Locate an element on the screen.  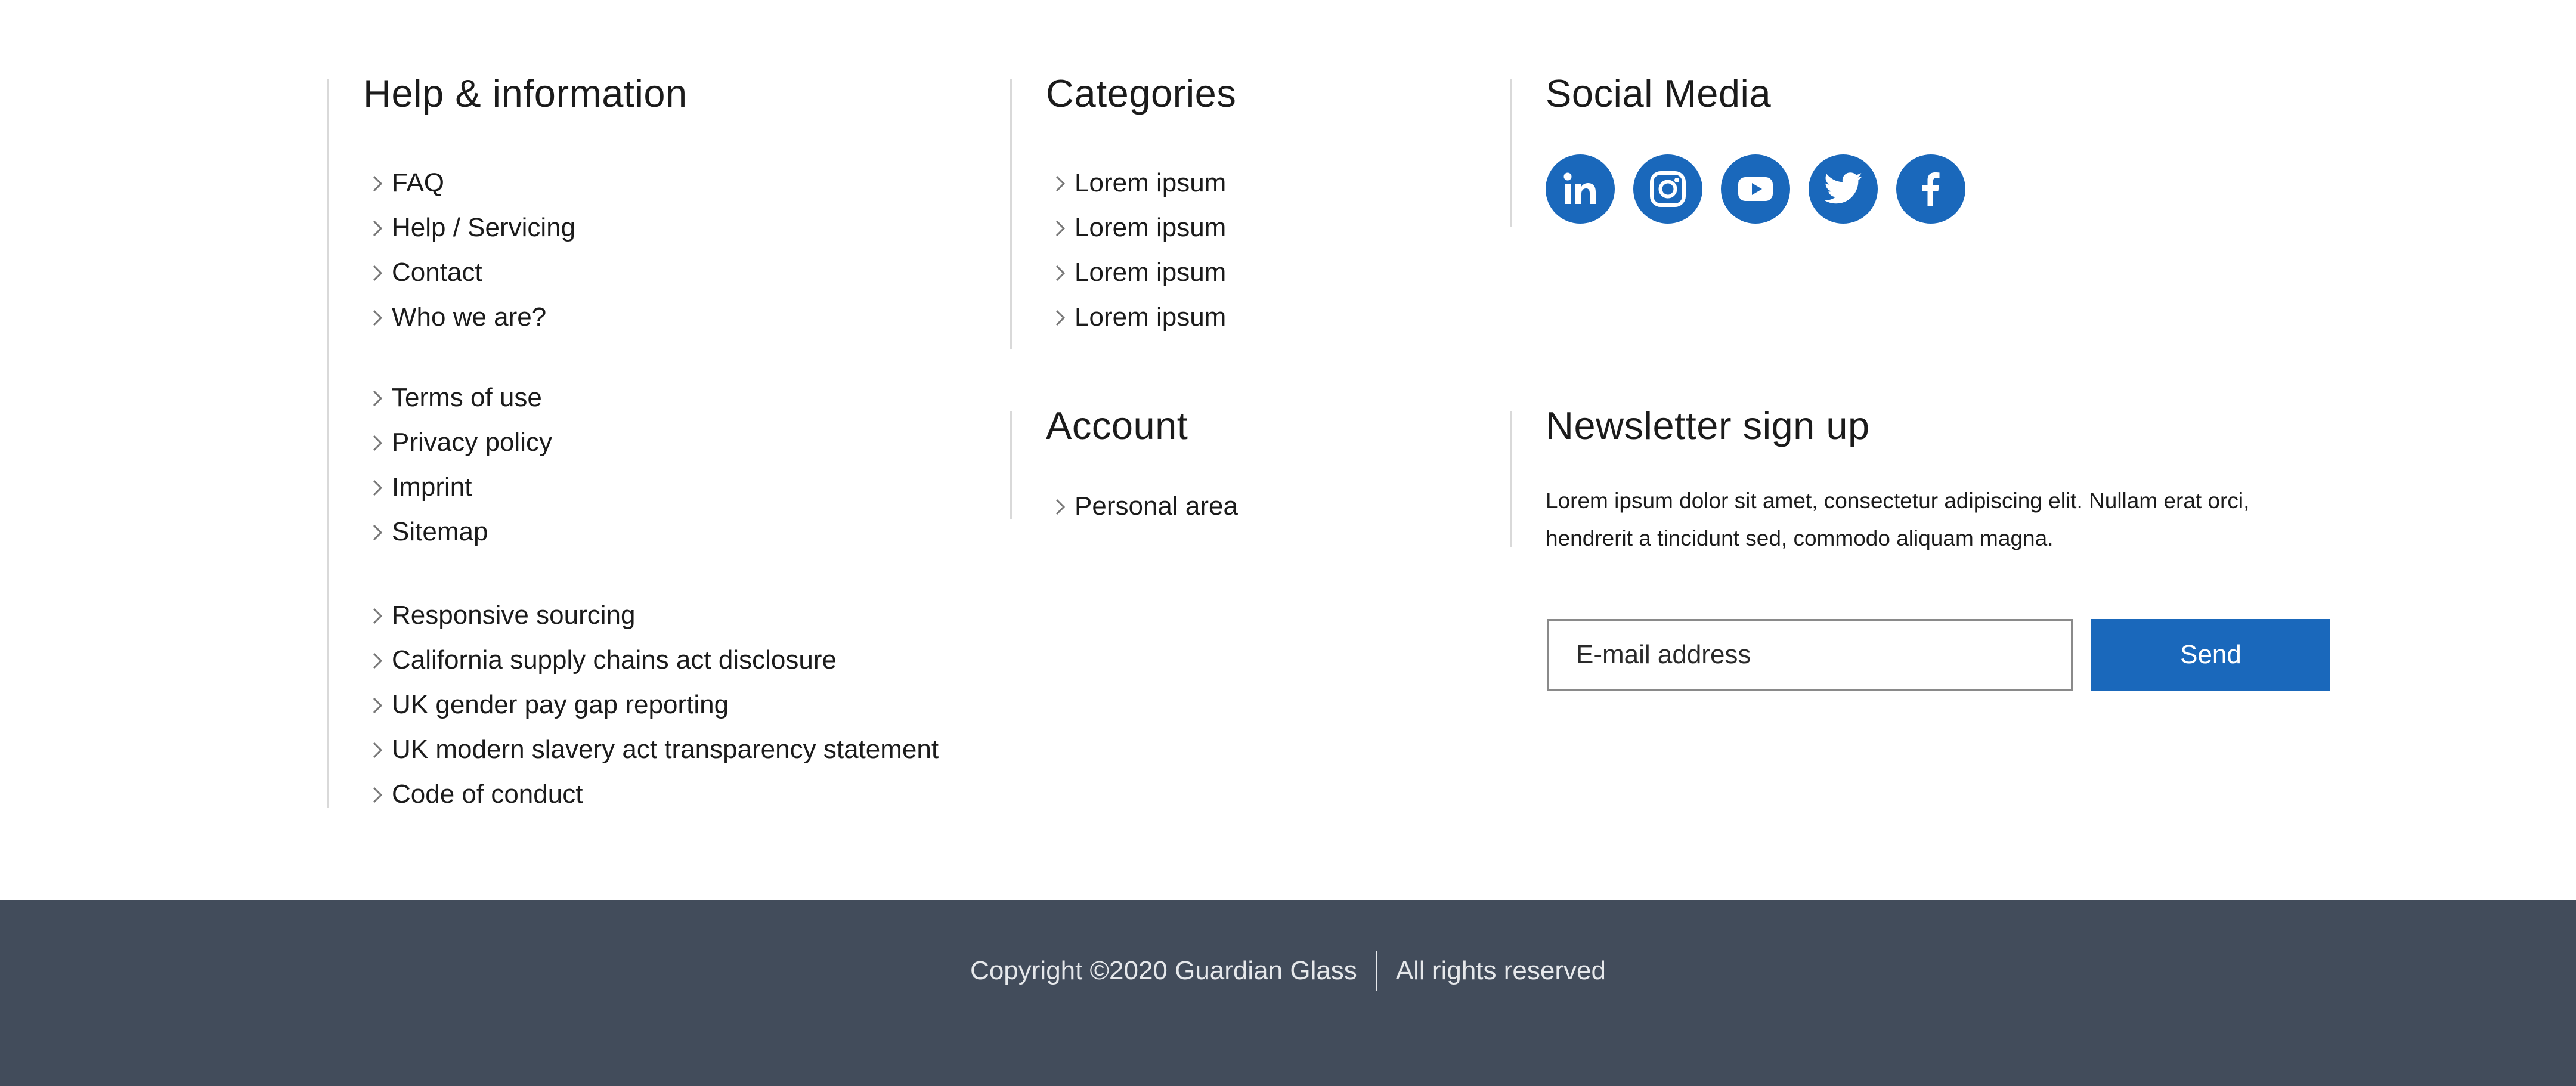
newsletter-heading: Newsletter sign up is located at coordinates (1708, 426).